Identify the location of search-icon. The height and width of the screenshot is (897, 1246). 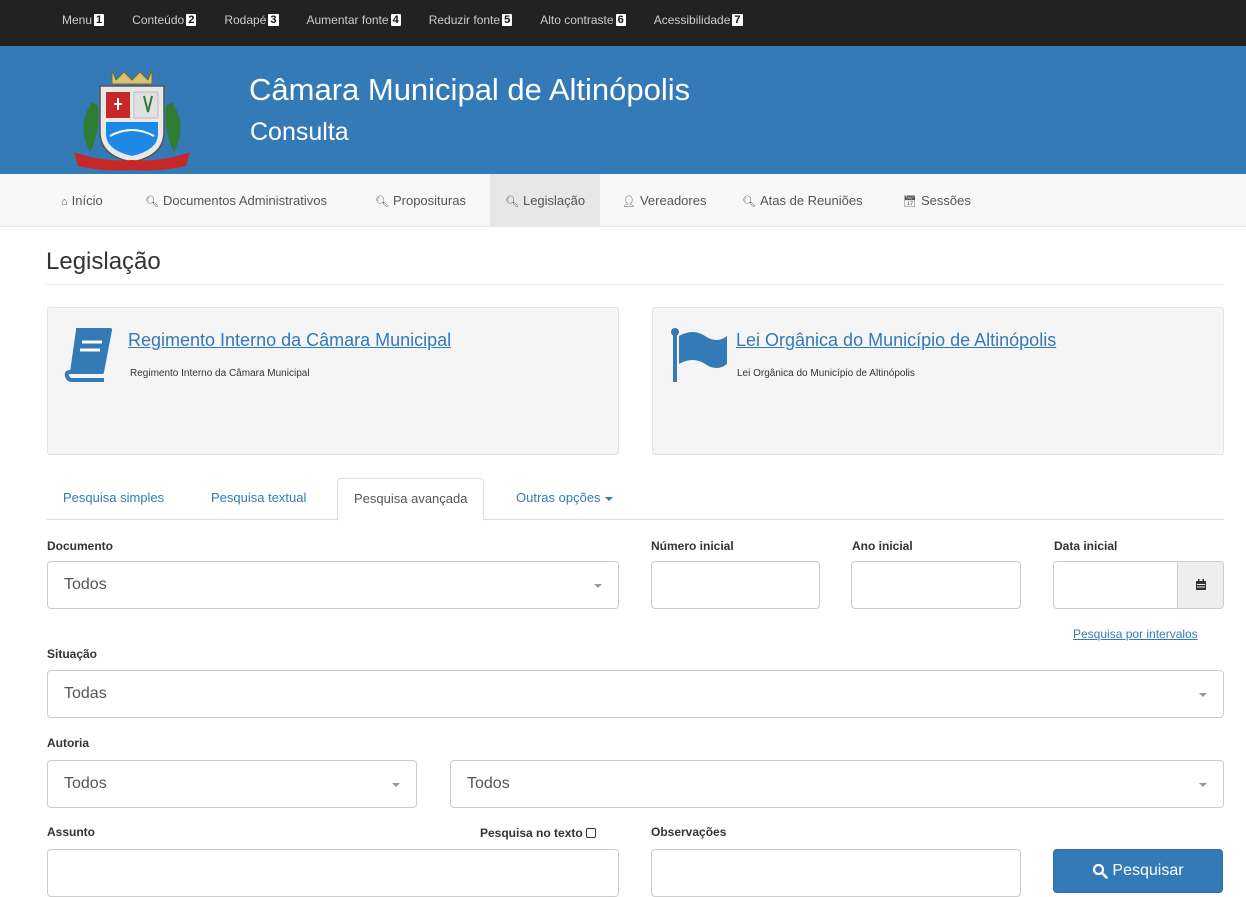
(1101, 871).